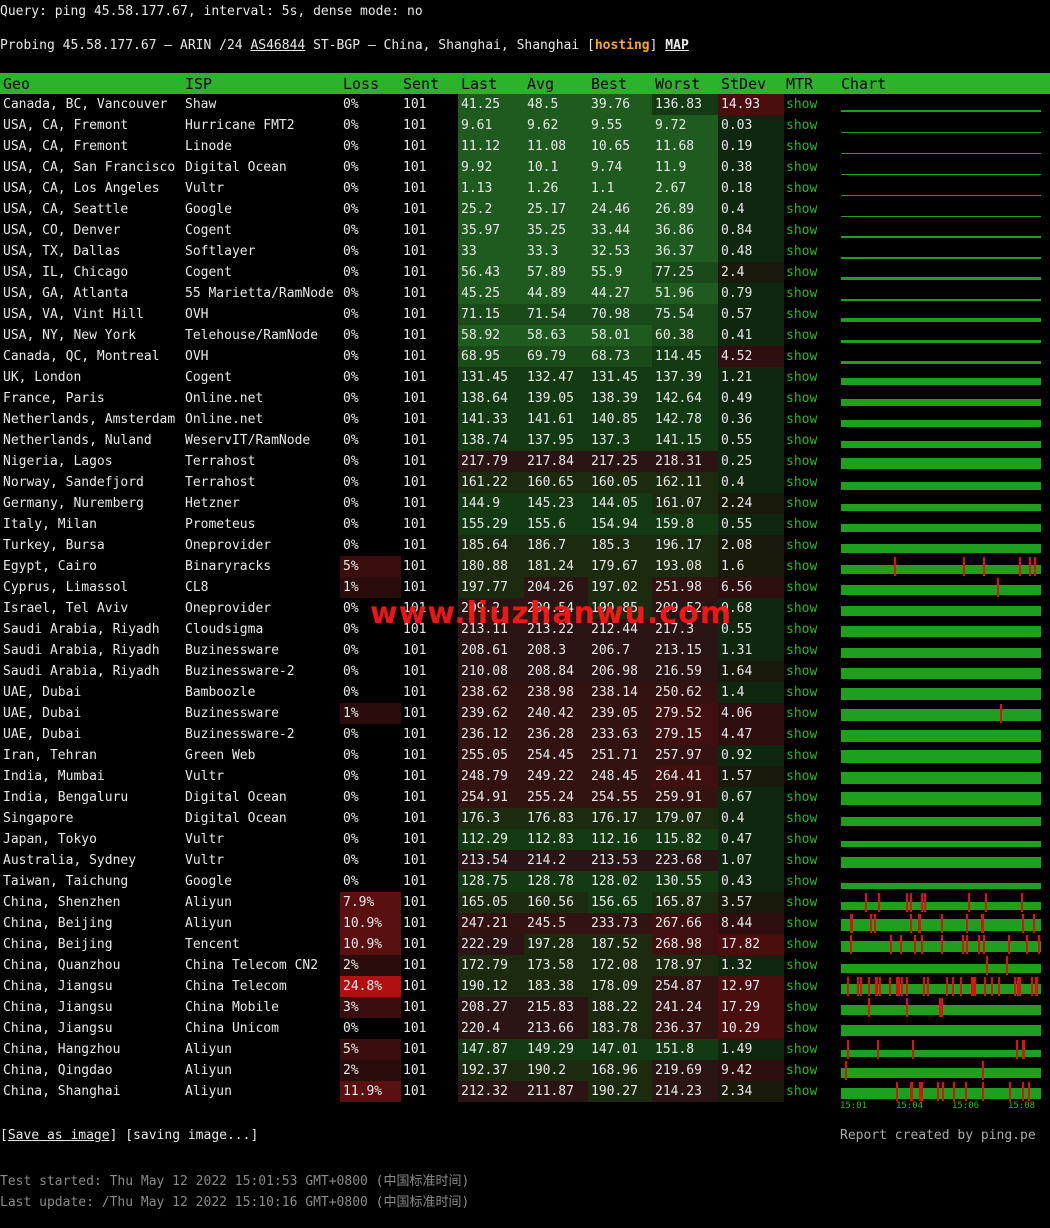 The width and height of the screenshot is (1050, 1228). Describe the element at coordinates (556, 881) in the screenshot. I see `cell-avg: 128.78` at that location.